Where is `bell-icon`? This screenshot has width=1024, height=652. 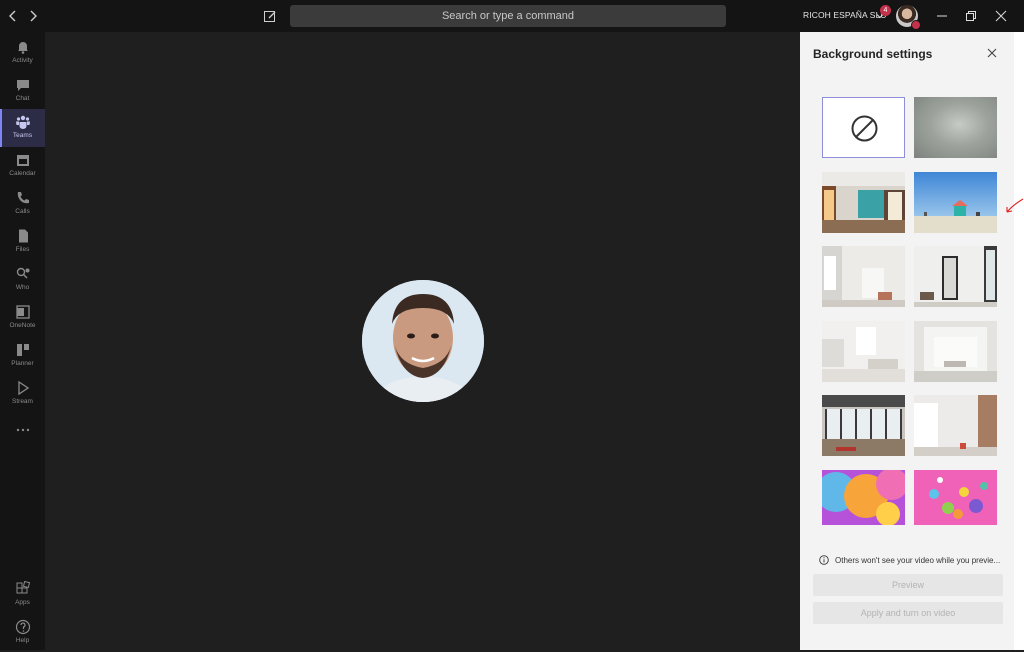 bell-icon is located at coordinates (22, 48).